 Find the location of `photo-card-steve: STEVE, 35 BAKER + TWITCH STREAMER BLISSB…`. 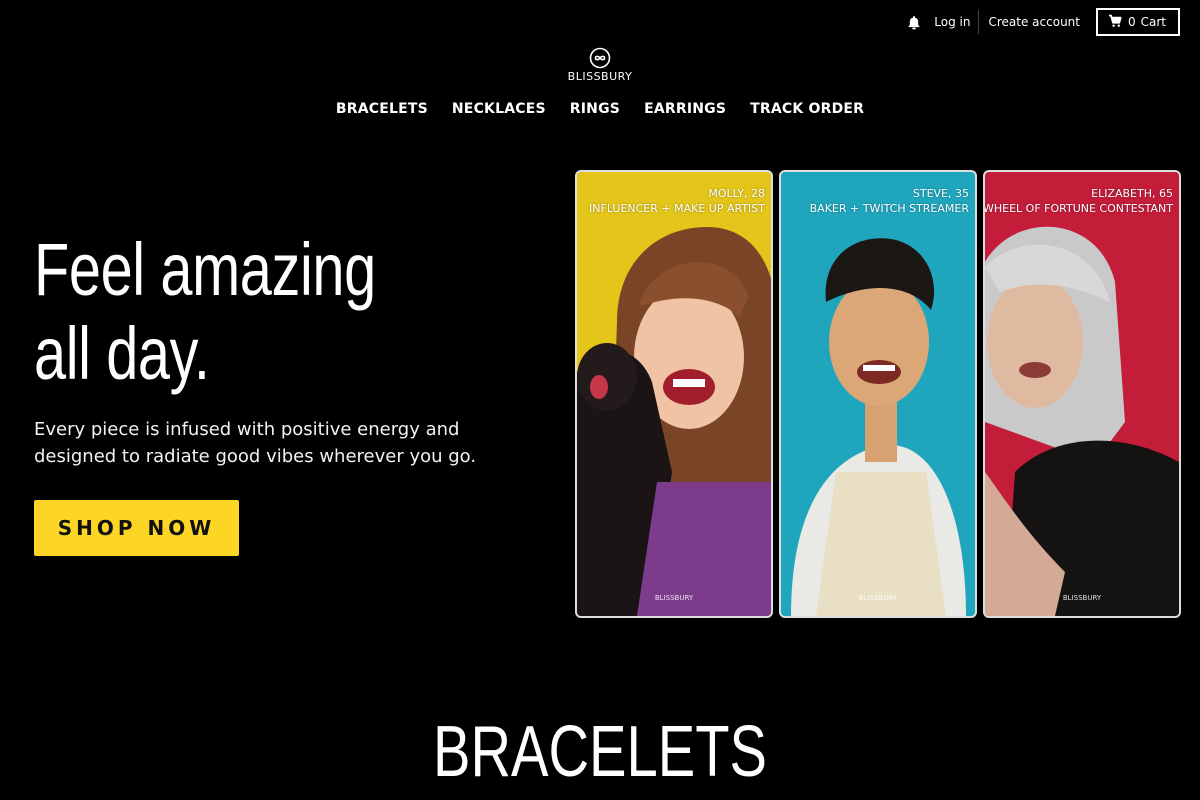

photo-card-steve: STEVE, 35 BAKER + TWITCH STREAMER BLISSB… is located at coordinates (878, 394).